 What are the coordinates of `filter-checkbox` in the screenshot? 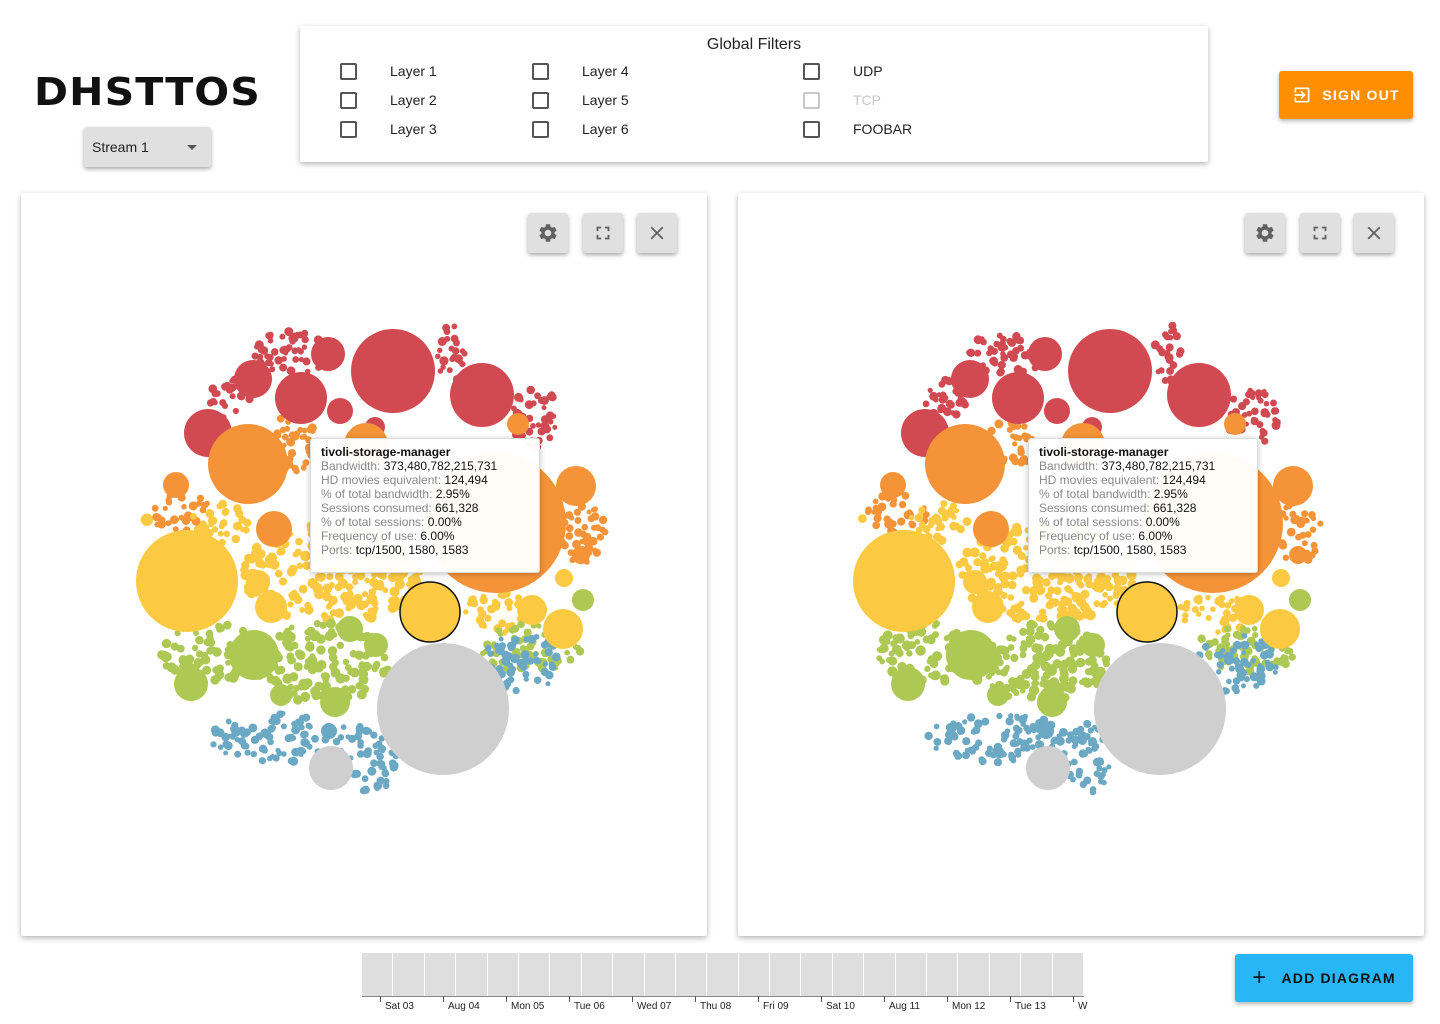 It's located at (348, 129).